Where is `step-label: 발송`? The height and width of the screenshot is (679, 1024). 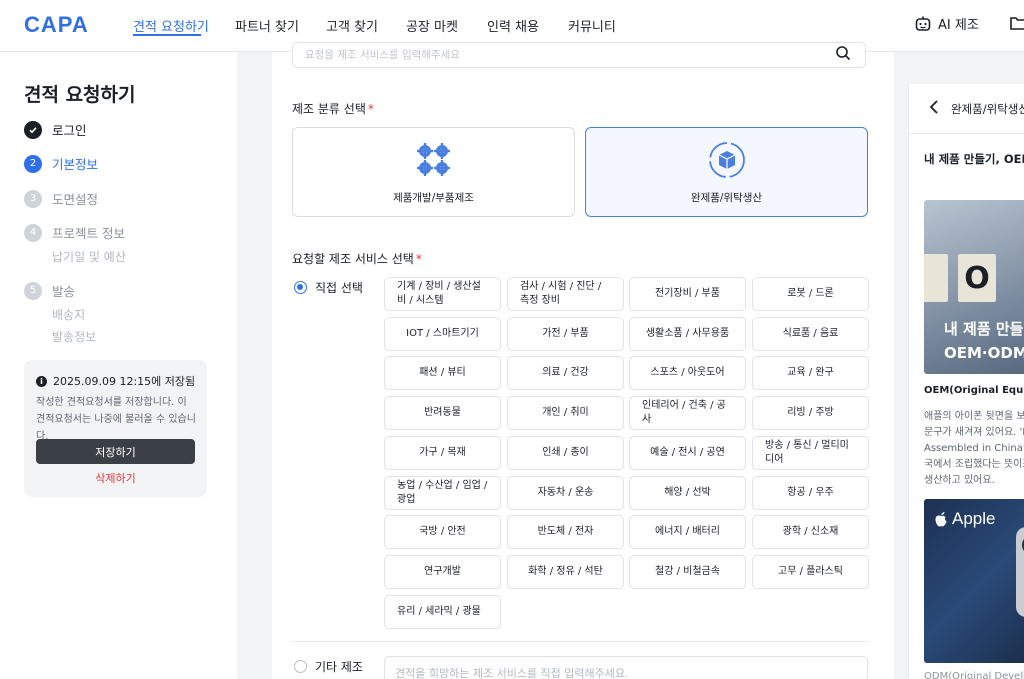
step-label: 발송 is located at coordinates (64, 291).